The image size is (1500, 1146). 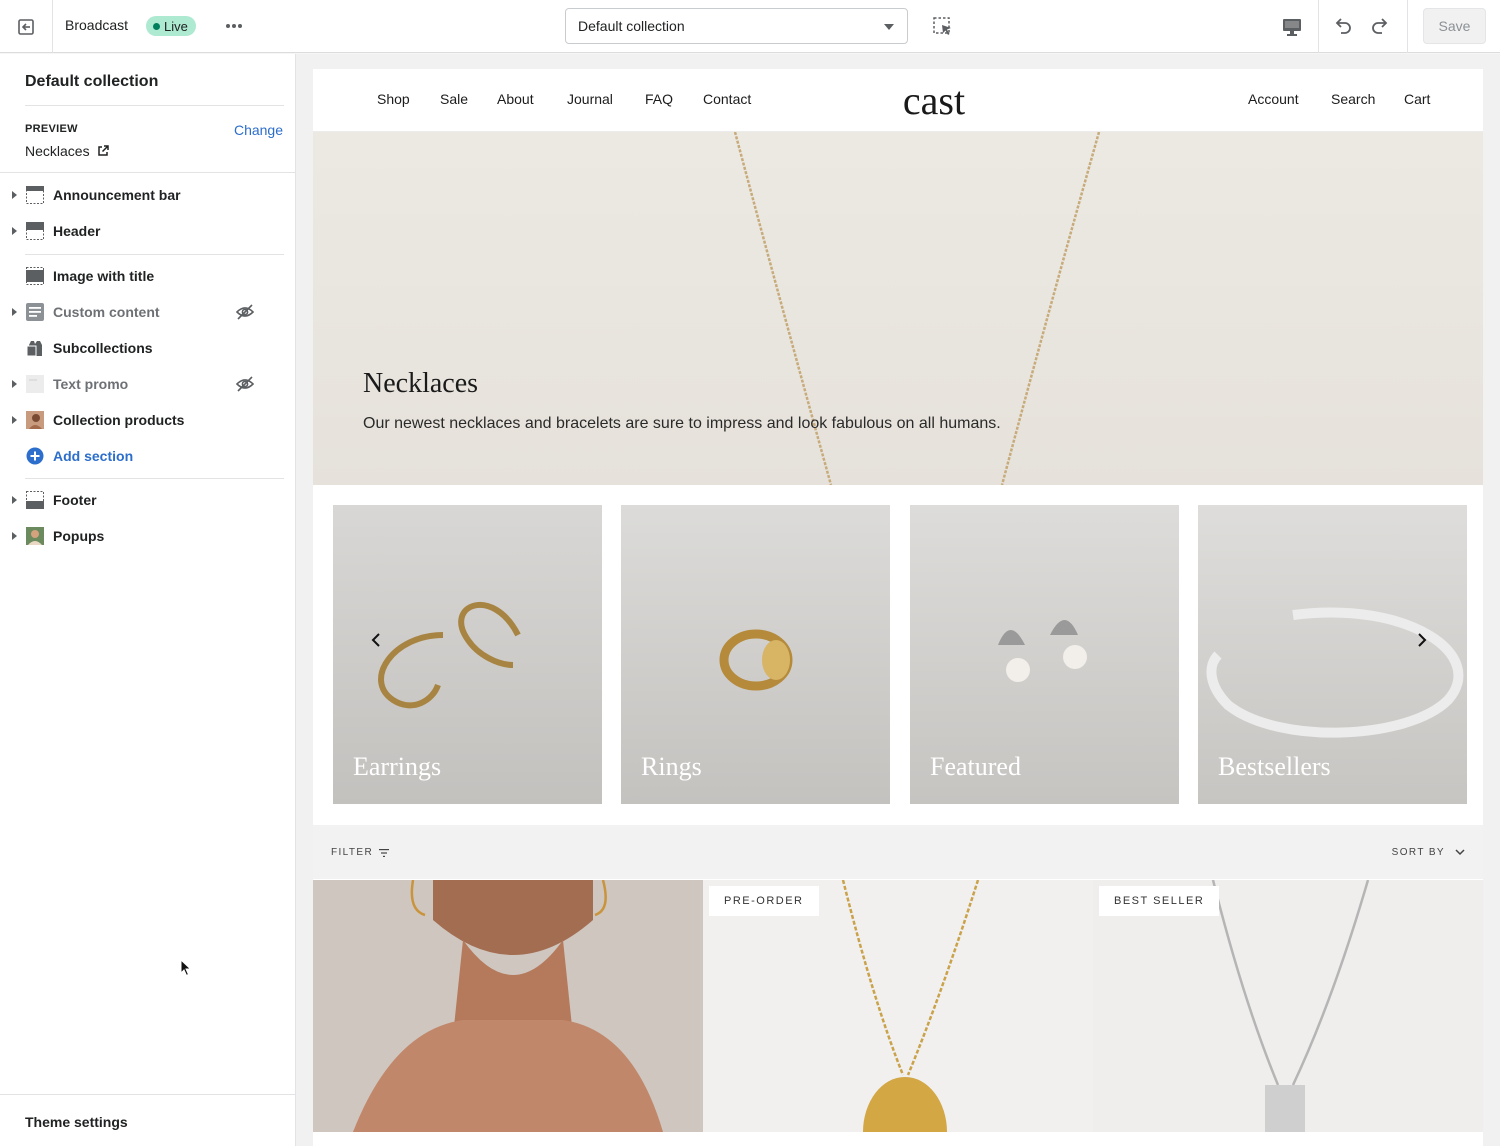 I want to click on section-custom-content: Custom content, so click(x=147, y=312).